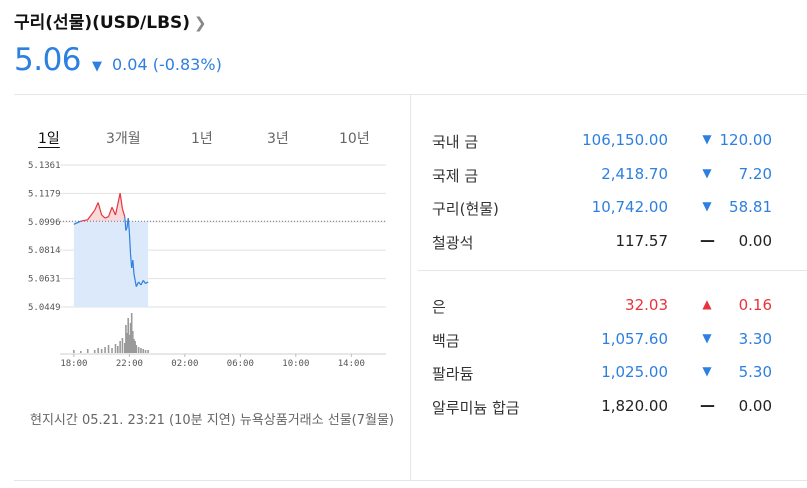 The width and height of the screenshot is (807, 488). Describe the element at coordinates (755, 372) in the screenshot. I see `commodity-change: 5.30` at that location.